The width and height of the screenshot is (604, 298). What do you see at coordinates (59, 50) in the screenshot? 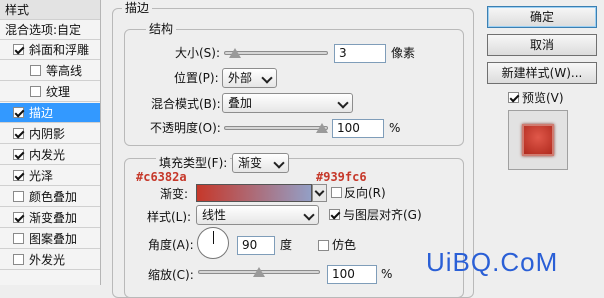
I see `style-item-label: 斜面和浮雕` at bounding box center [59, 50].